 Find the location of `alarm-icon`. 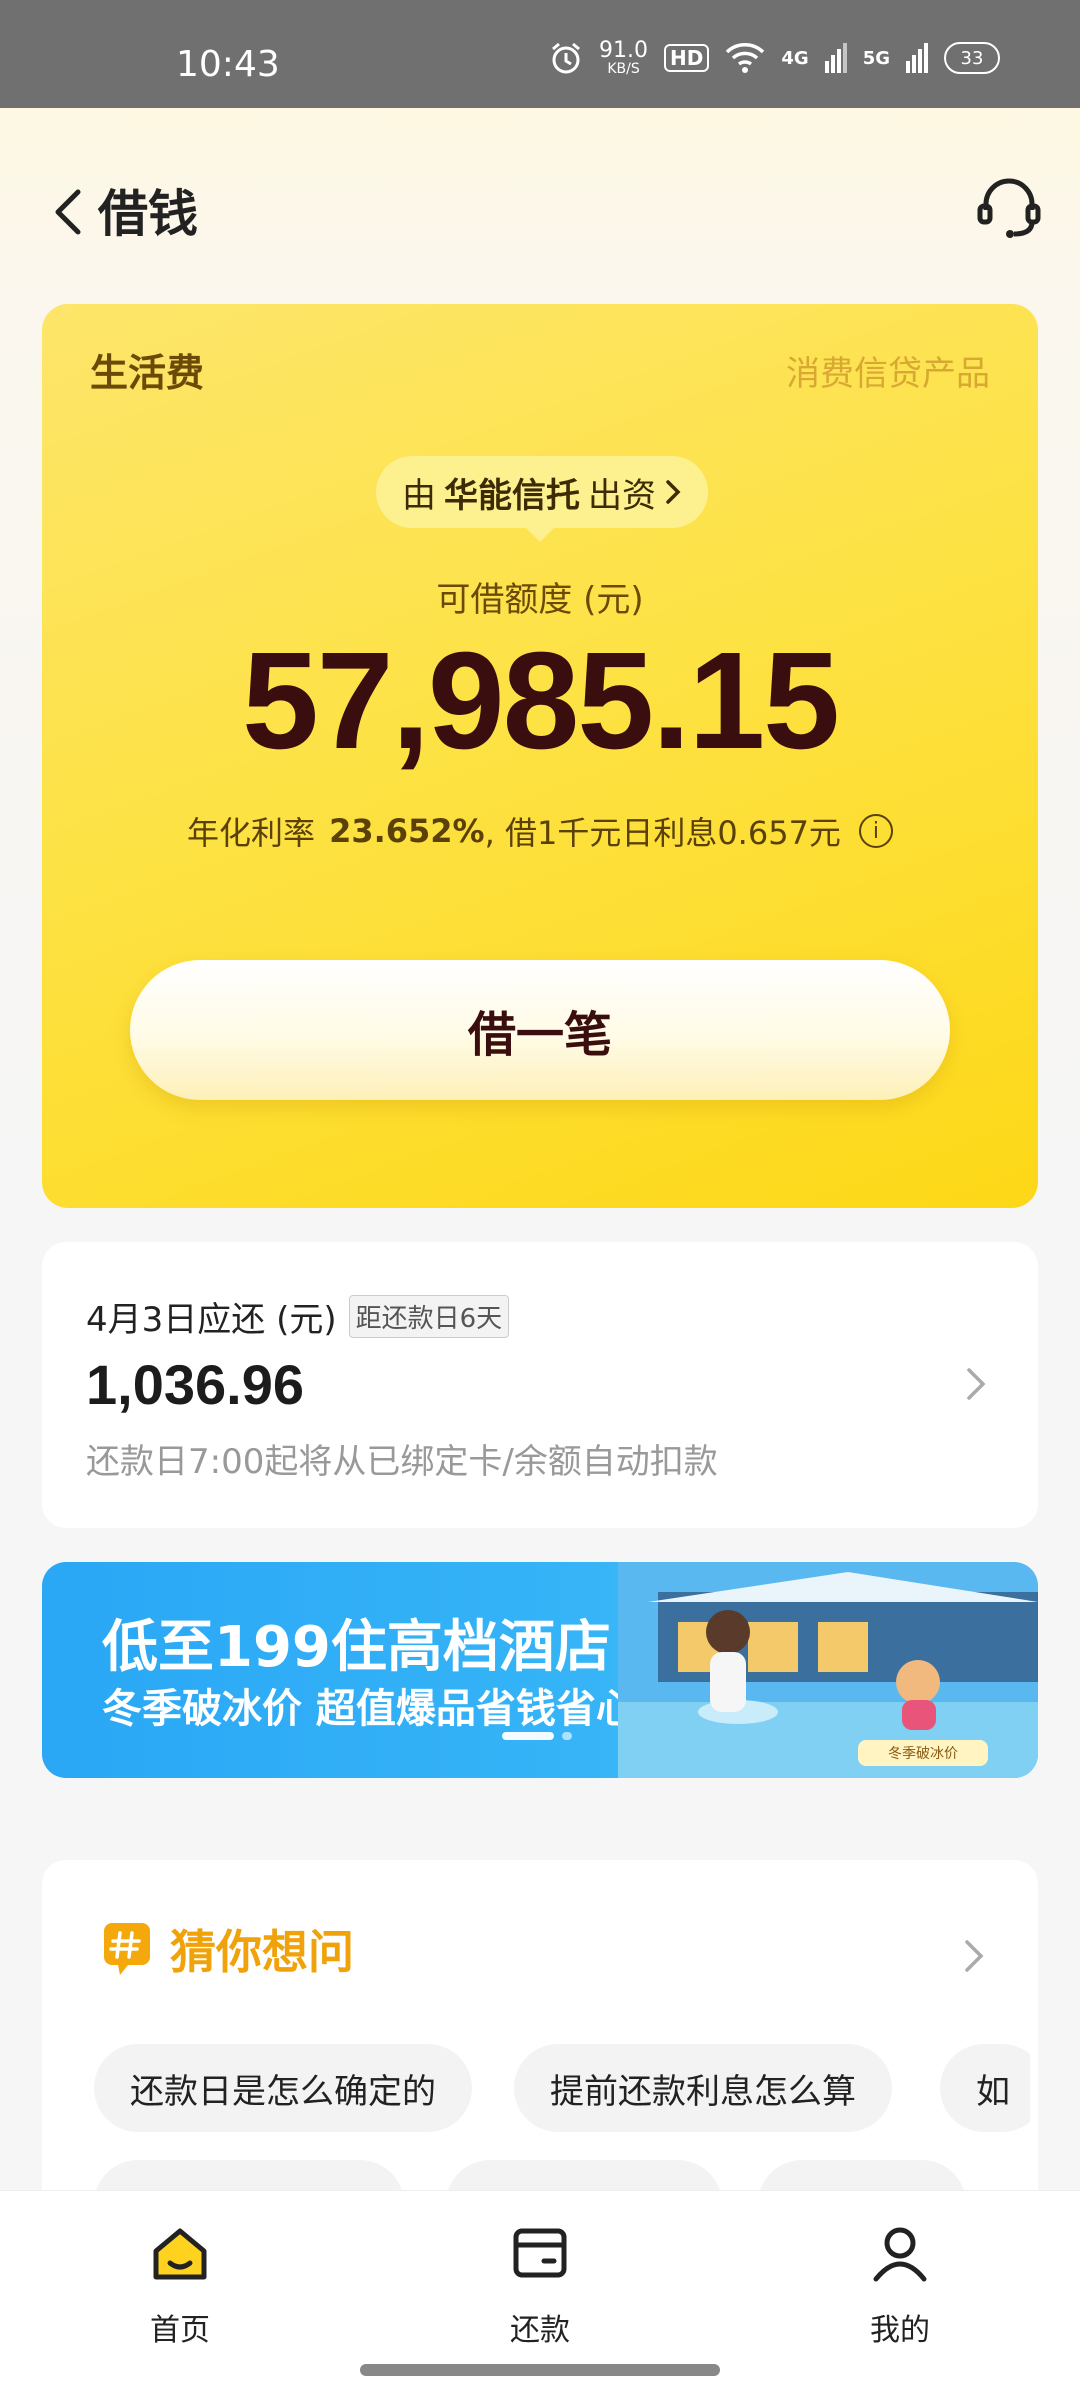

alarm-icon is located at coordinates (566, 58).